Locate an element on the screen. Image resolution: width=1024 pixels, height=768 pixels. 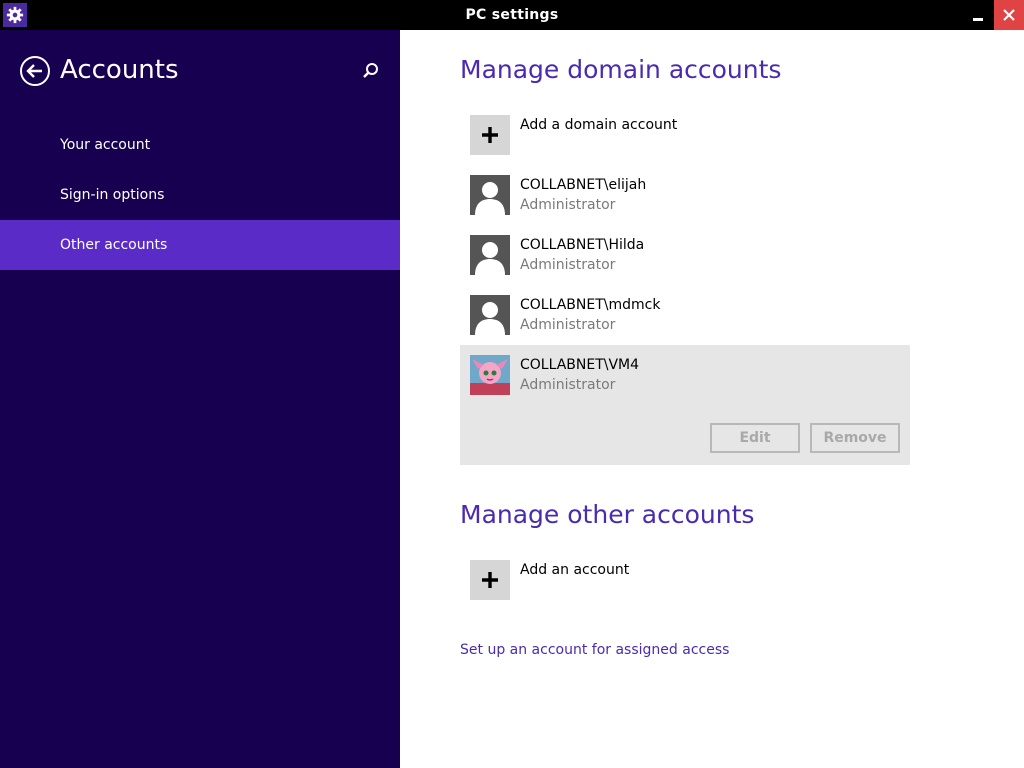
close-icon is located at coordinates (1009, 15).